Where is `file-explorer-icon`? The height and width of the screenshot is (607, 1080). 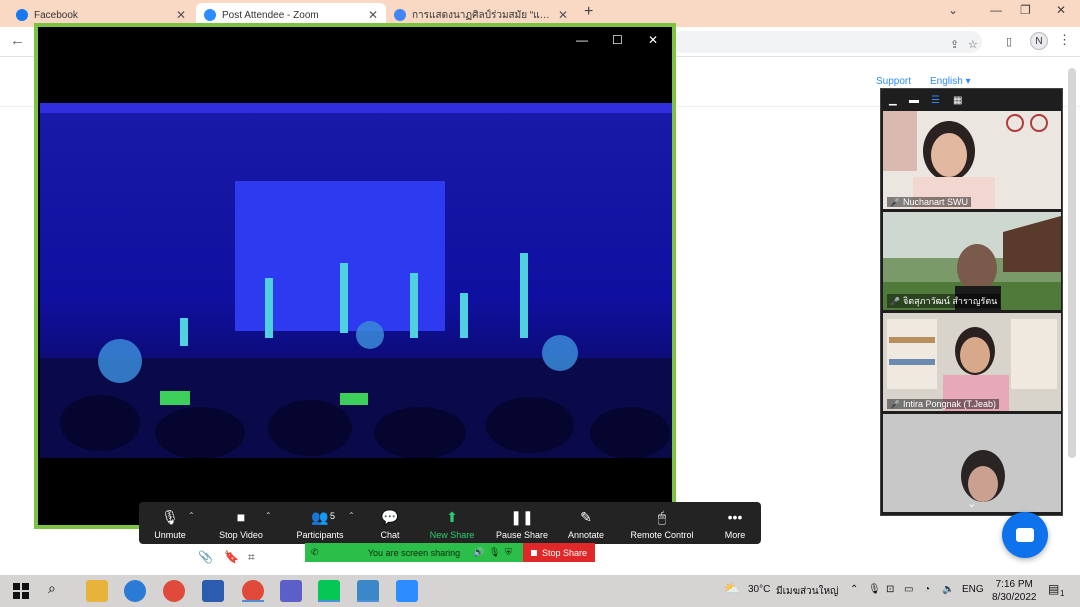 file-explorer-icon is located at coordinates (97, 591).